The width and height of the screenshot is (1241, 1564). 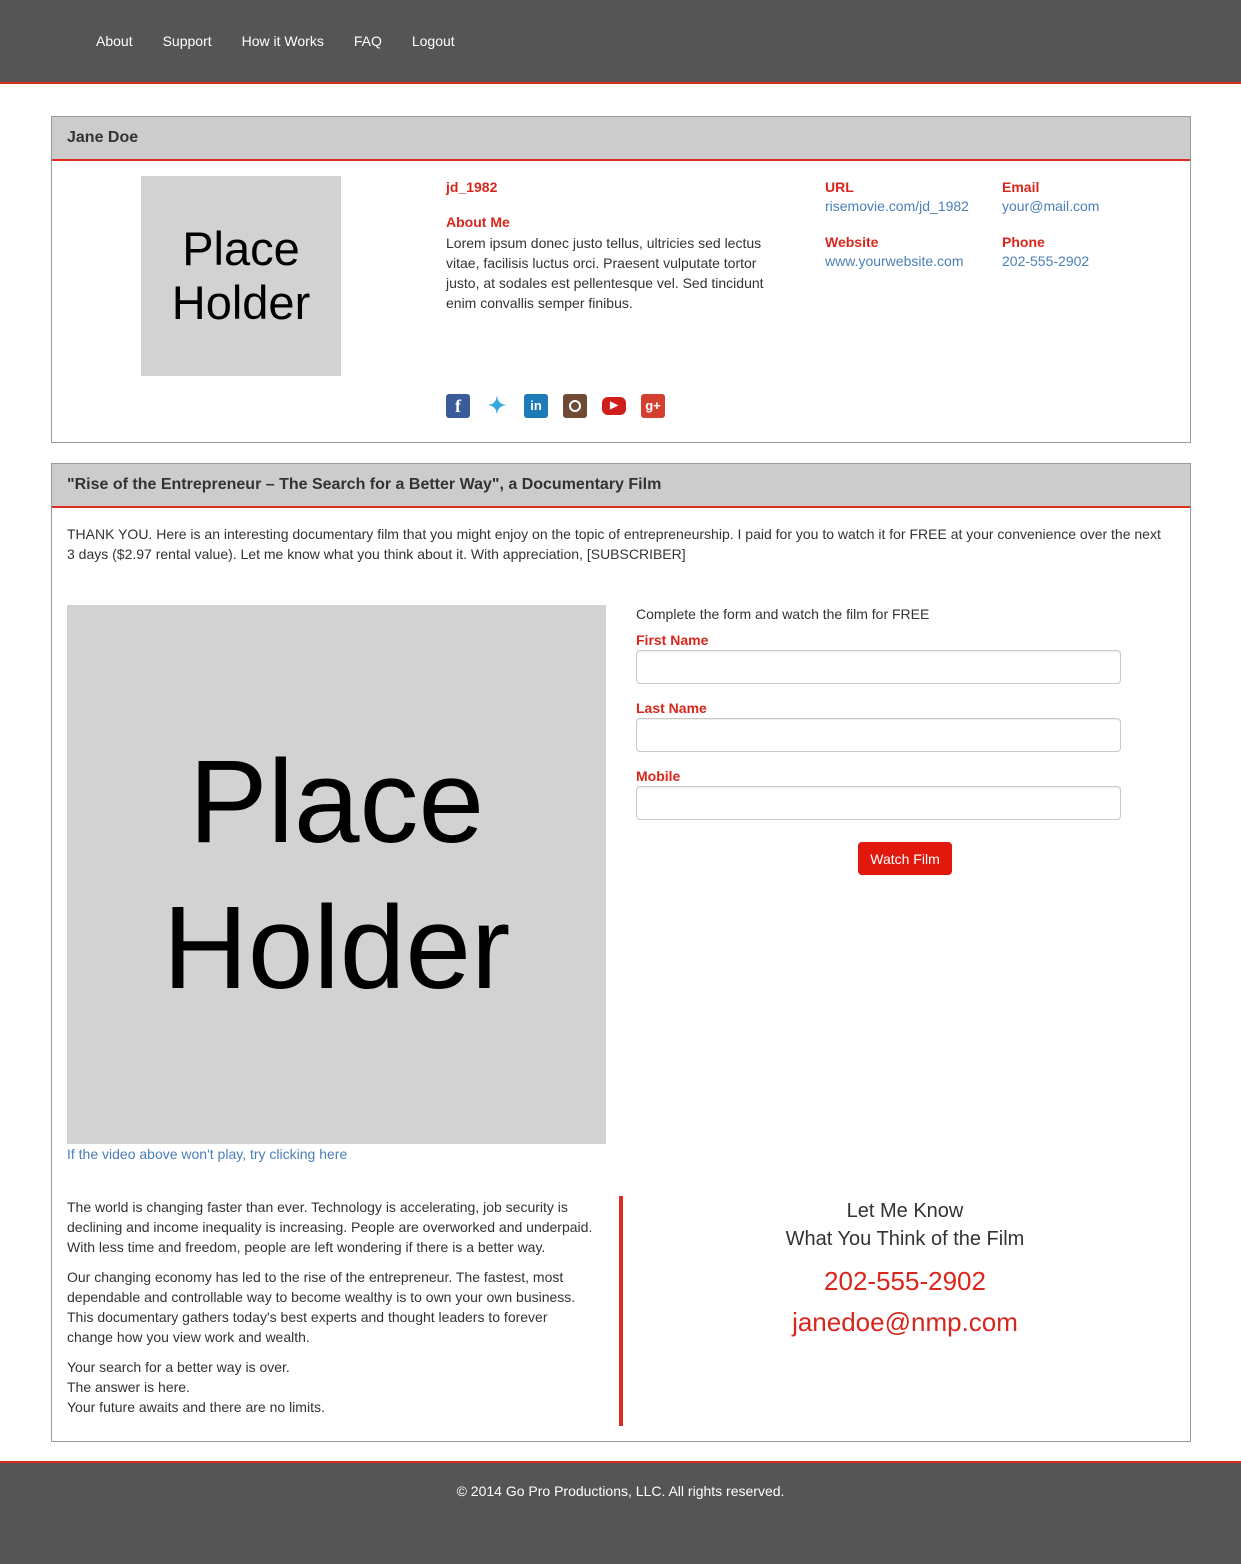 What do you see at coordinates (1050, 196) in the screenshot?
I see `email-block: Email your@mail.com` at bounding box center [1050, 196].